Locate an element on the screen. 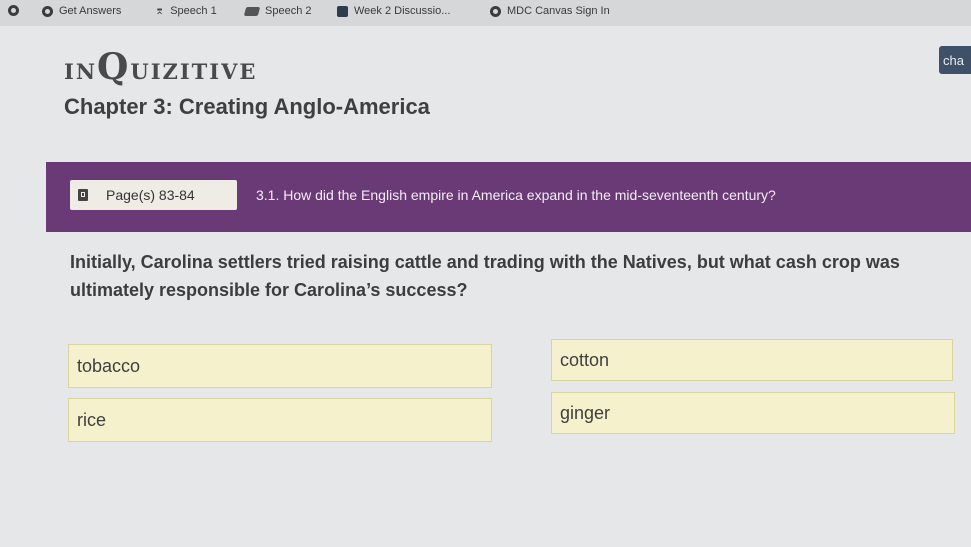 This screenshot has height=547, width=971. page-reference-button: Page(s) 83-84 is located at coordinates (153, 195).